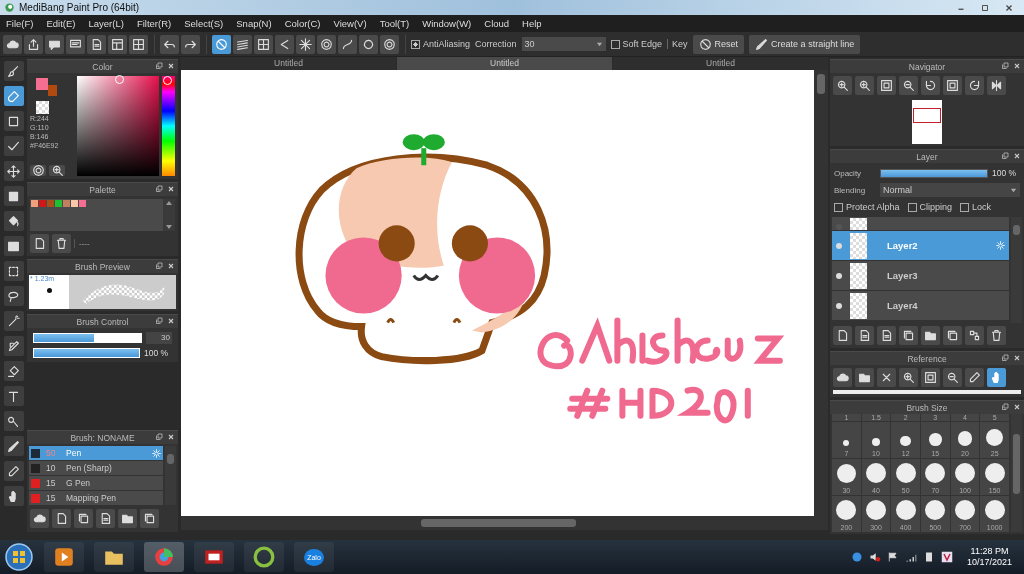 Image resolution: width=1024 pixels, height=574 pixels. What do you see at coordinates (13, 96) in the screenshot?
I see `eraser-button` at bounding box center [13, 96].